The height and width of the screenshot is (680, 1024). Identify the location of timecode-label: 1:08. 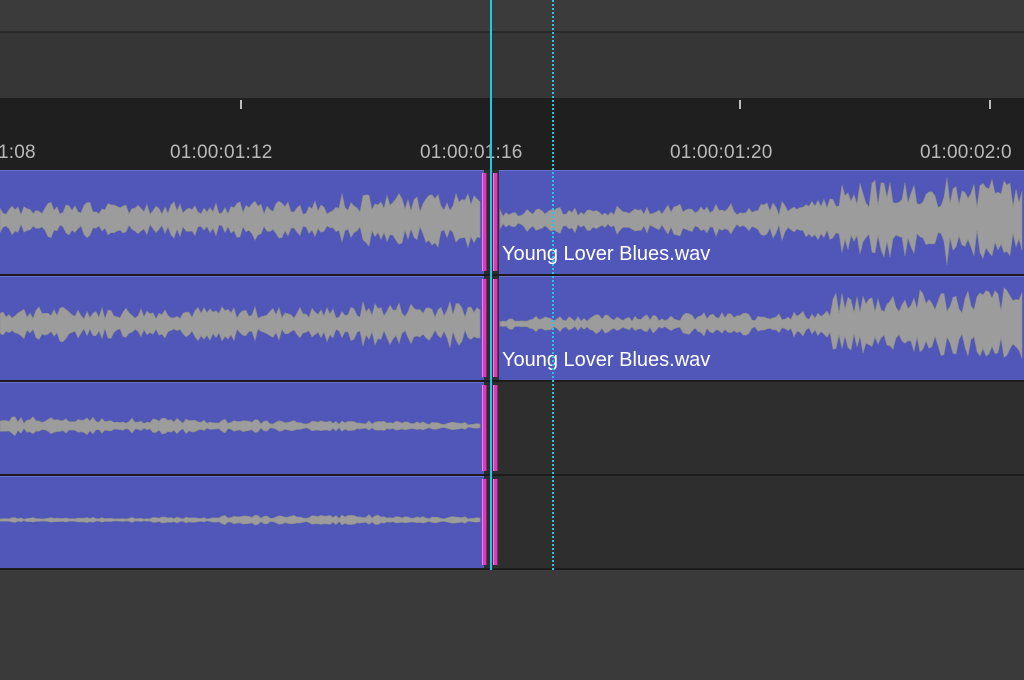
(18, 152).